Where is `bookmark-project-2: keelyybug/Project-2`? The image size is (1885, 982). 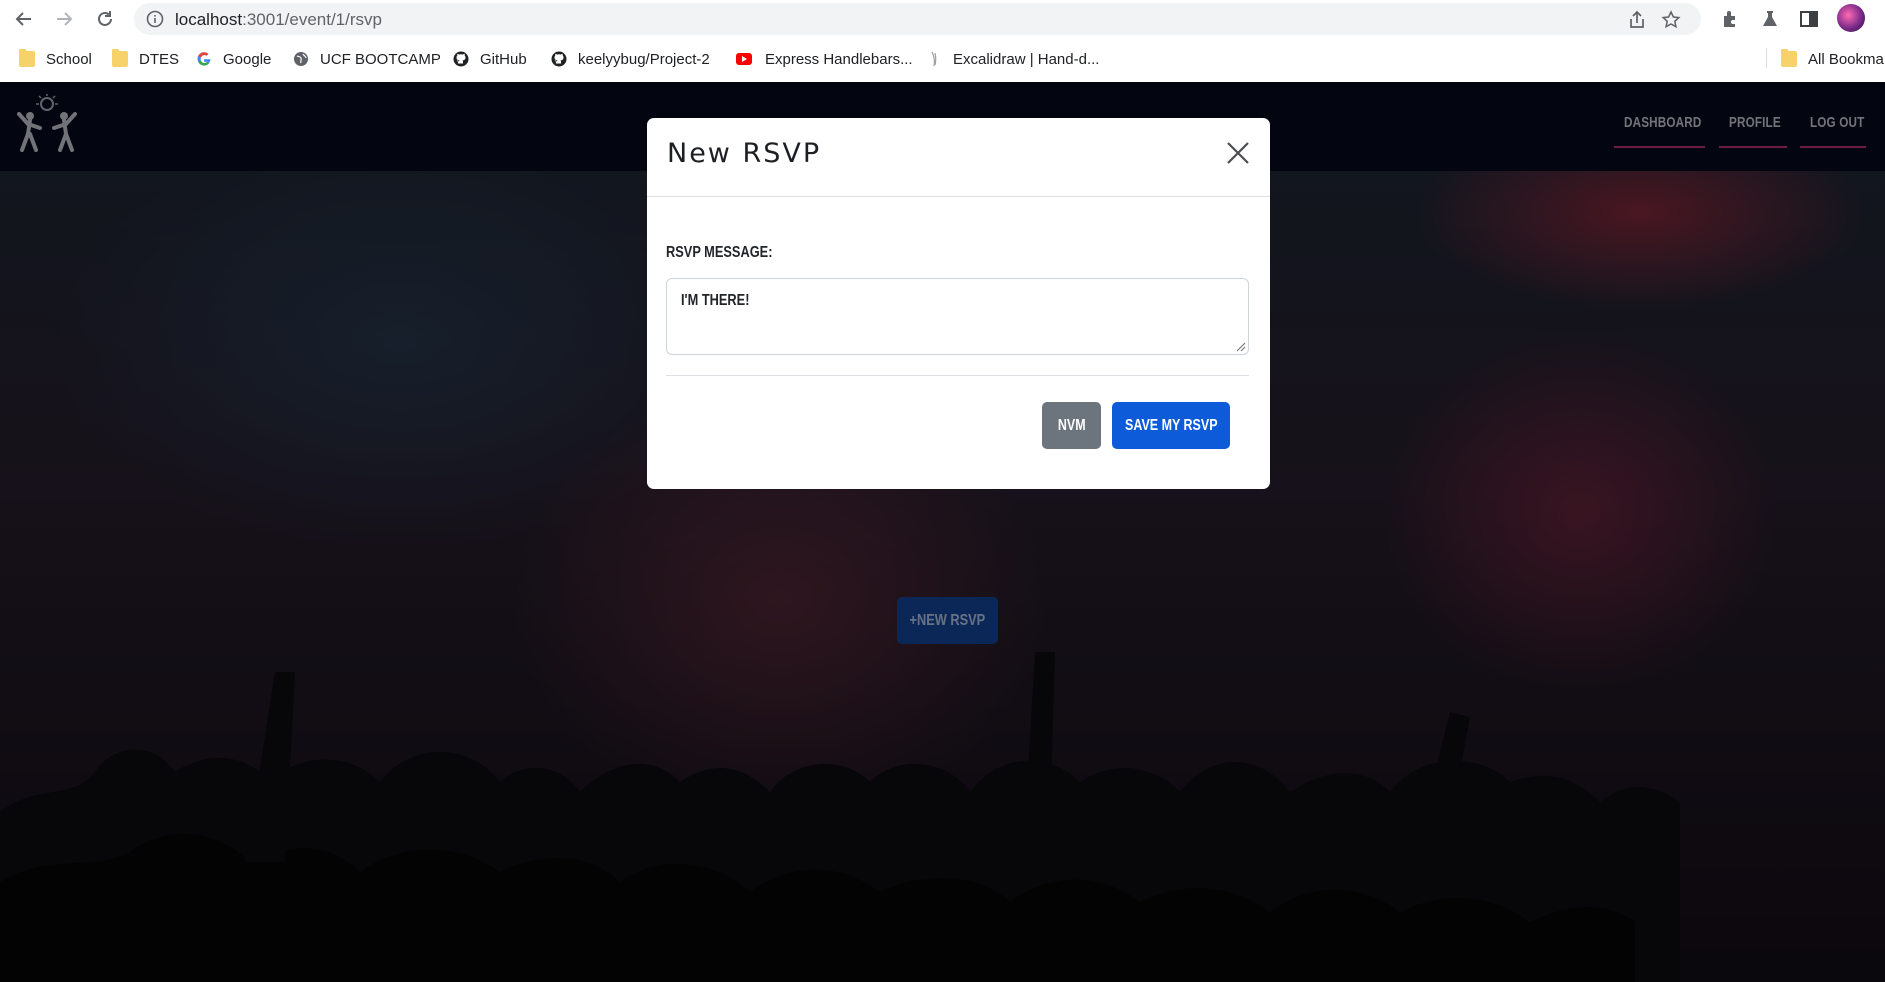 bookmark-project-2: keelyybug/Project-2 is located at coordinates (630, 59).